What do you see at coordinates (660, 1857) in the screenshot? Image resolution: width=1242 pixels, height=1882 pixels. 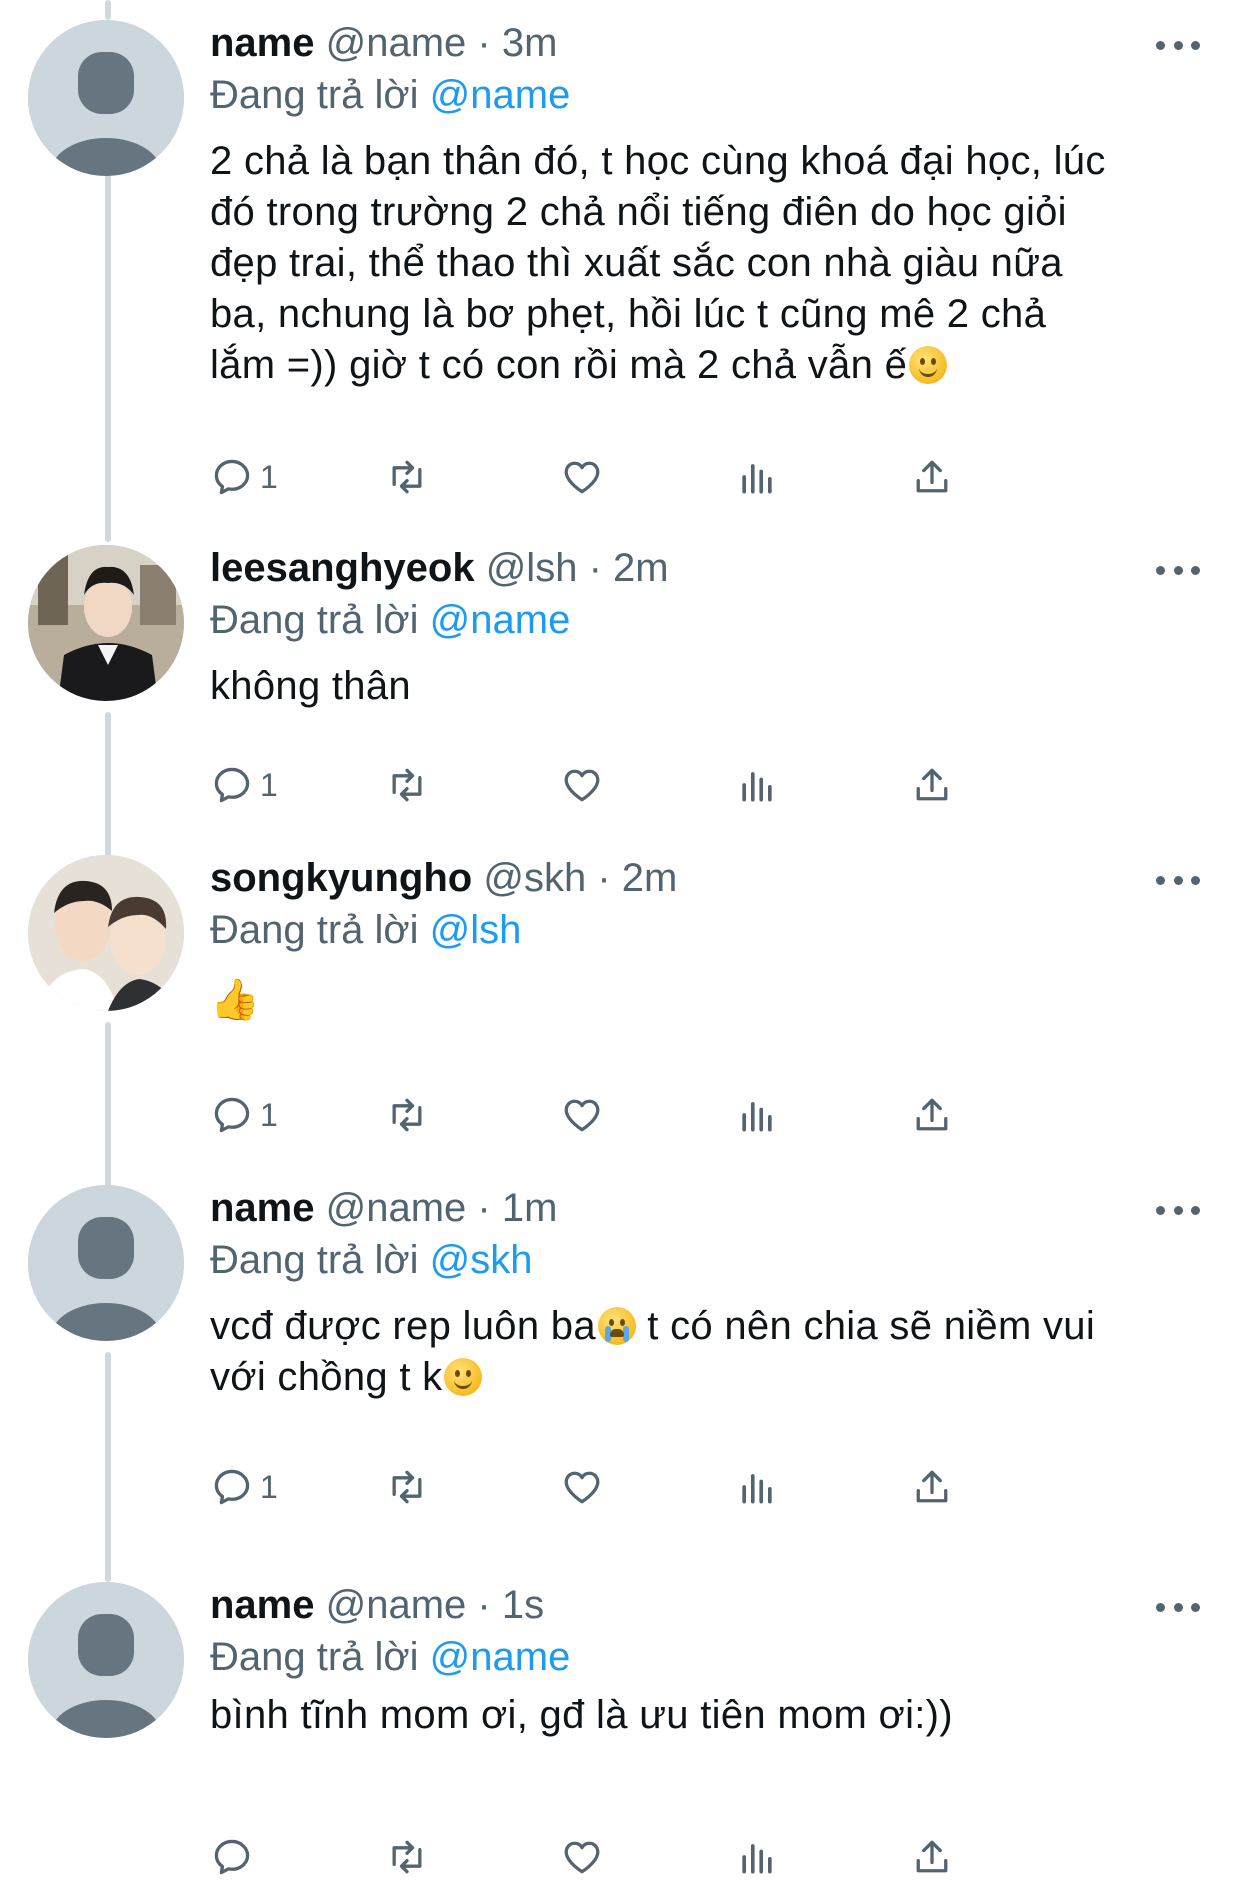 I see `tweet-actions` at bounding box center [660, 1857].